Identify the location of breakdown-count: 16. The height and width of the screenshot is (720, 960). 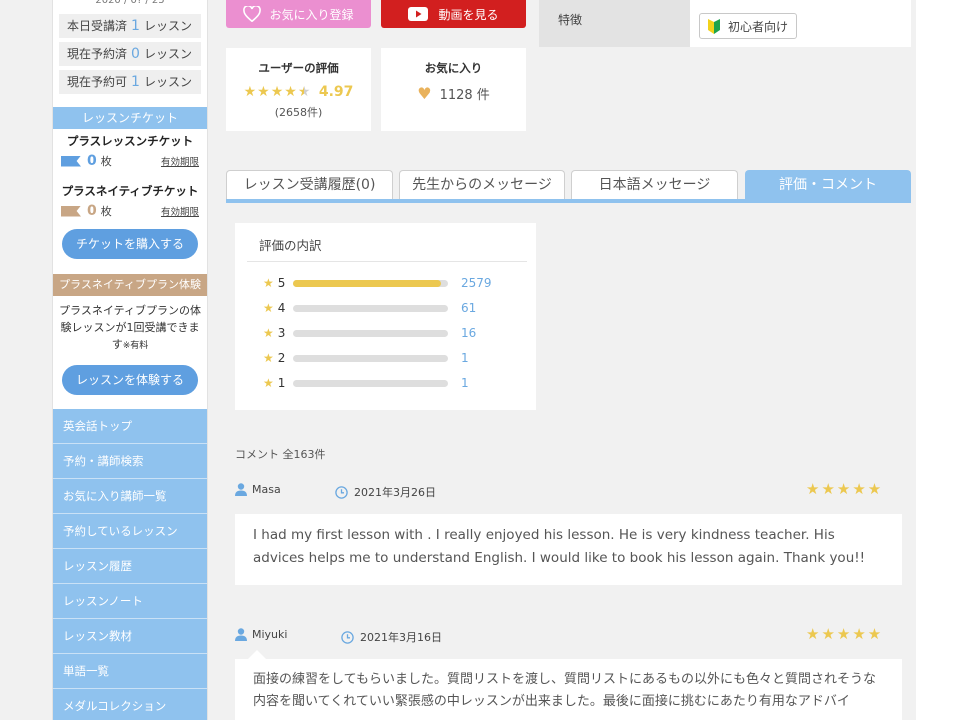
(468, 333).